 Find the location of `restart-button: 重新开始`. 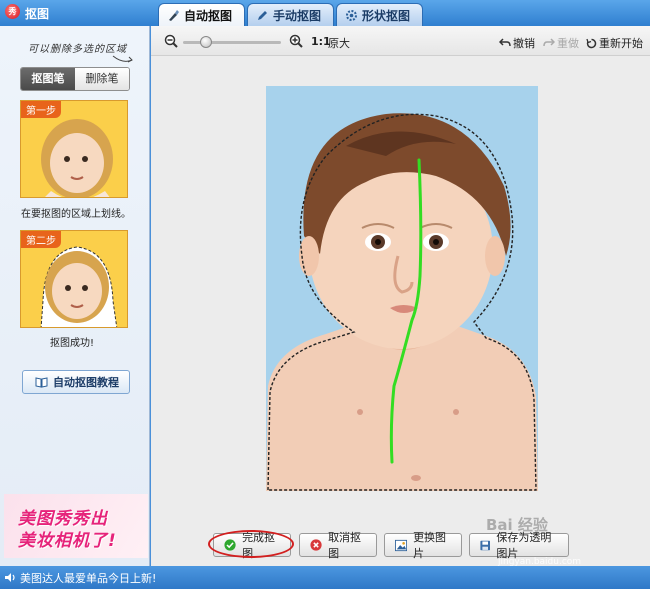

restart-button: 重新开始 is located at coordinates (614, 43).